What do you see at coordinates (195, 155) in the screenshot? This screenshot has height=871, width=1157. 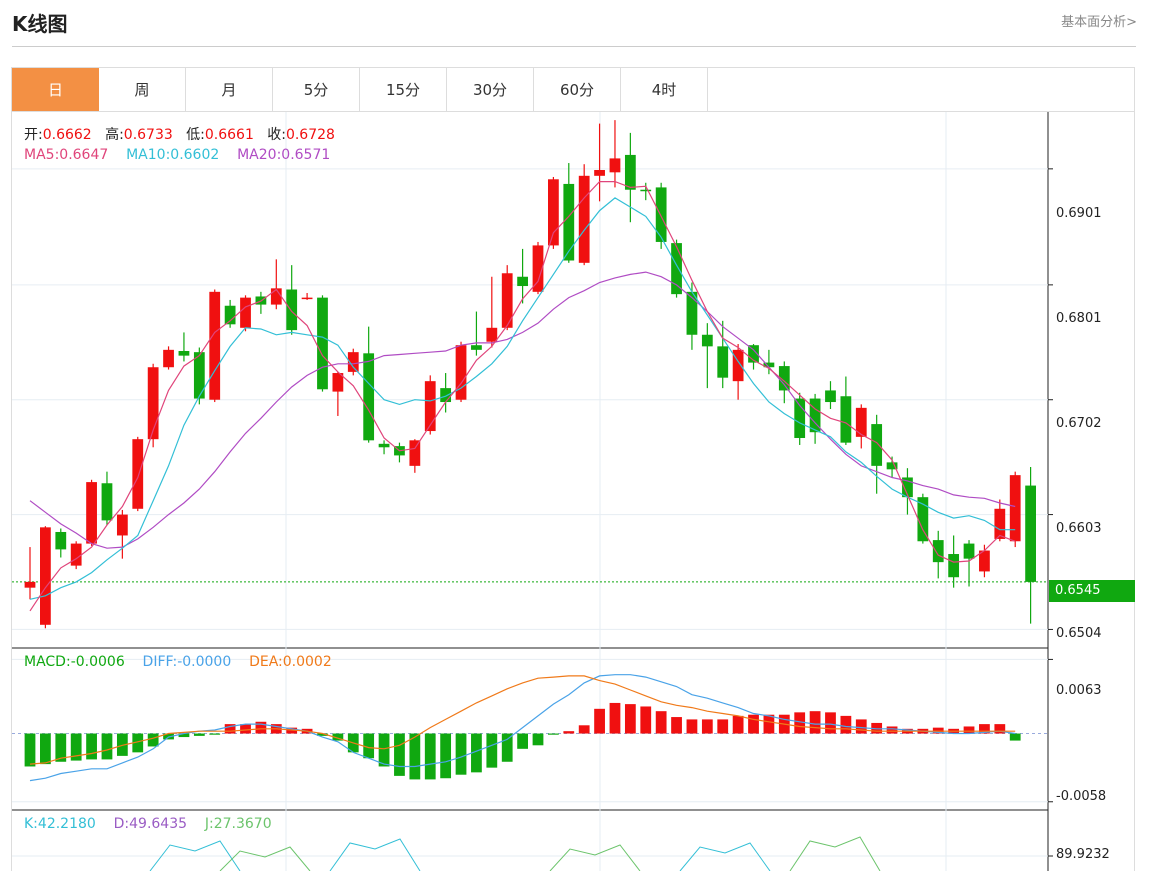 I see `ma10-value: 0.6602` at bounding box center [195, 155].